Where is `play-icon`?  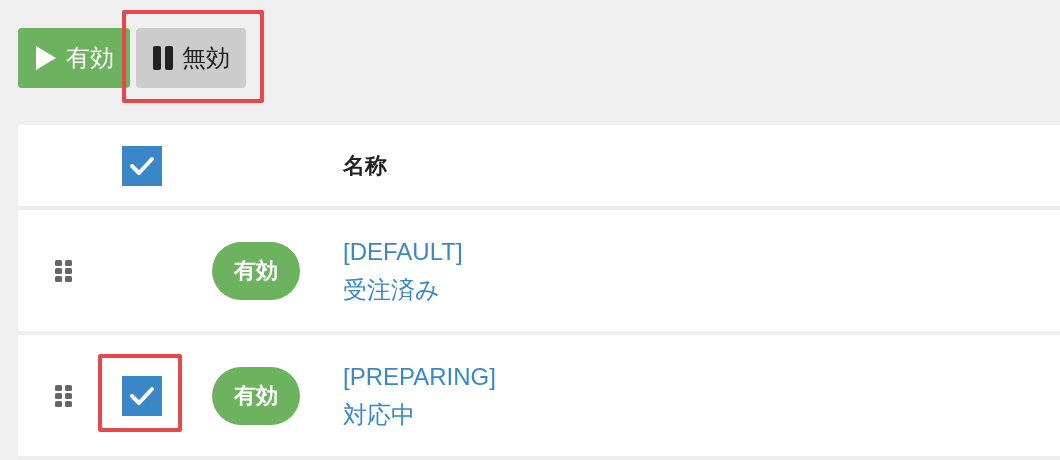
play-icon is located at coordinates (46, 58).